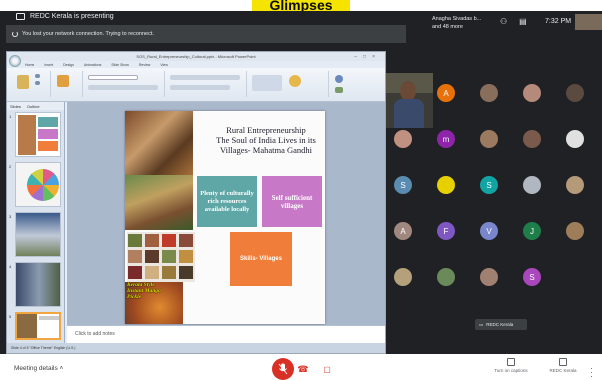 Image resolution: width=602 pixels, height=381 pixels. I want to click on thumb-number: 1, so click(10, 116).